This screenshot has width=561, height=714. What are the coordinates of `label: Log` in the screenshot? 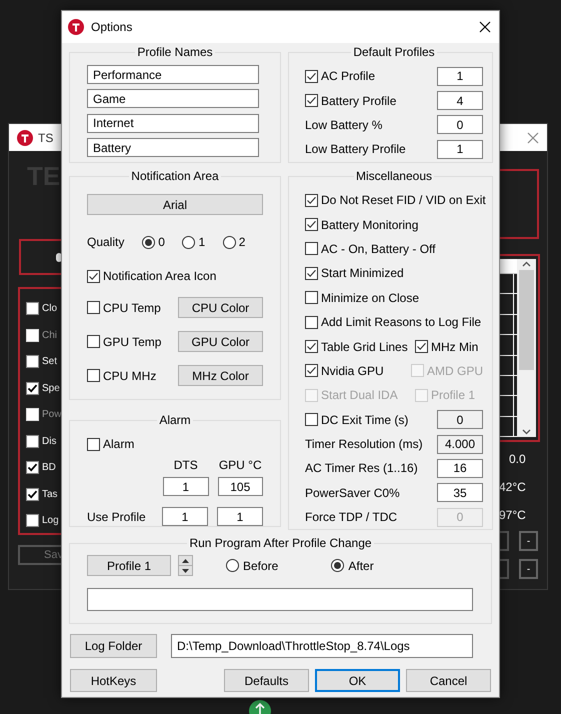 It's located at (50, 521).